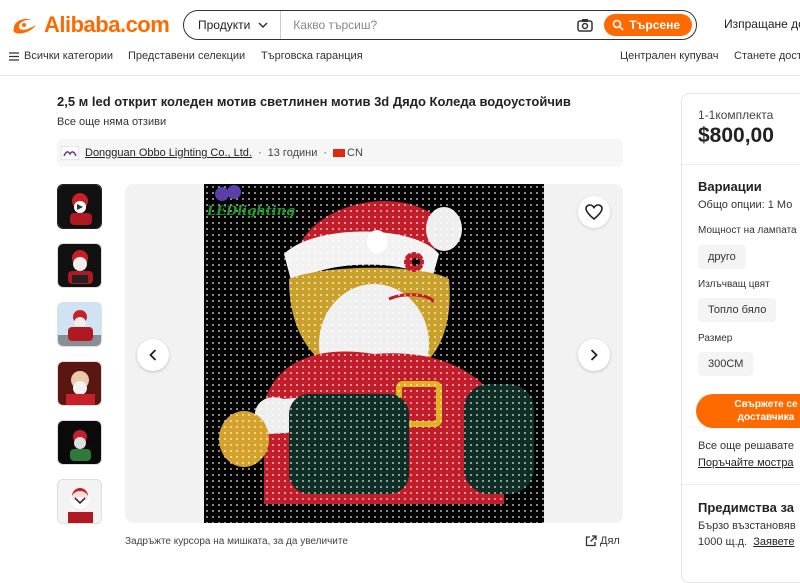 The height and width of the screenshot is (583, 800). I want to click on share-icon, so click(591, 541).